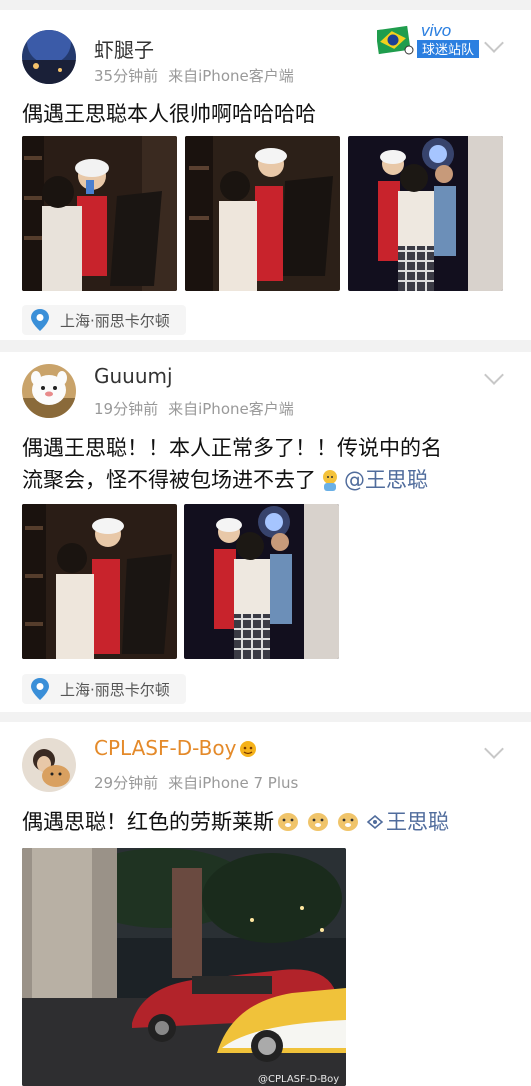 The image size is (531, 1086). I want to click on post-text: 偶遇思聪！红色的劳斯莱斯 王思聪, so click(261, 822).